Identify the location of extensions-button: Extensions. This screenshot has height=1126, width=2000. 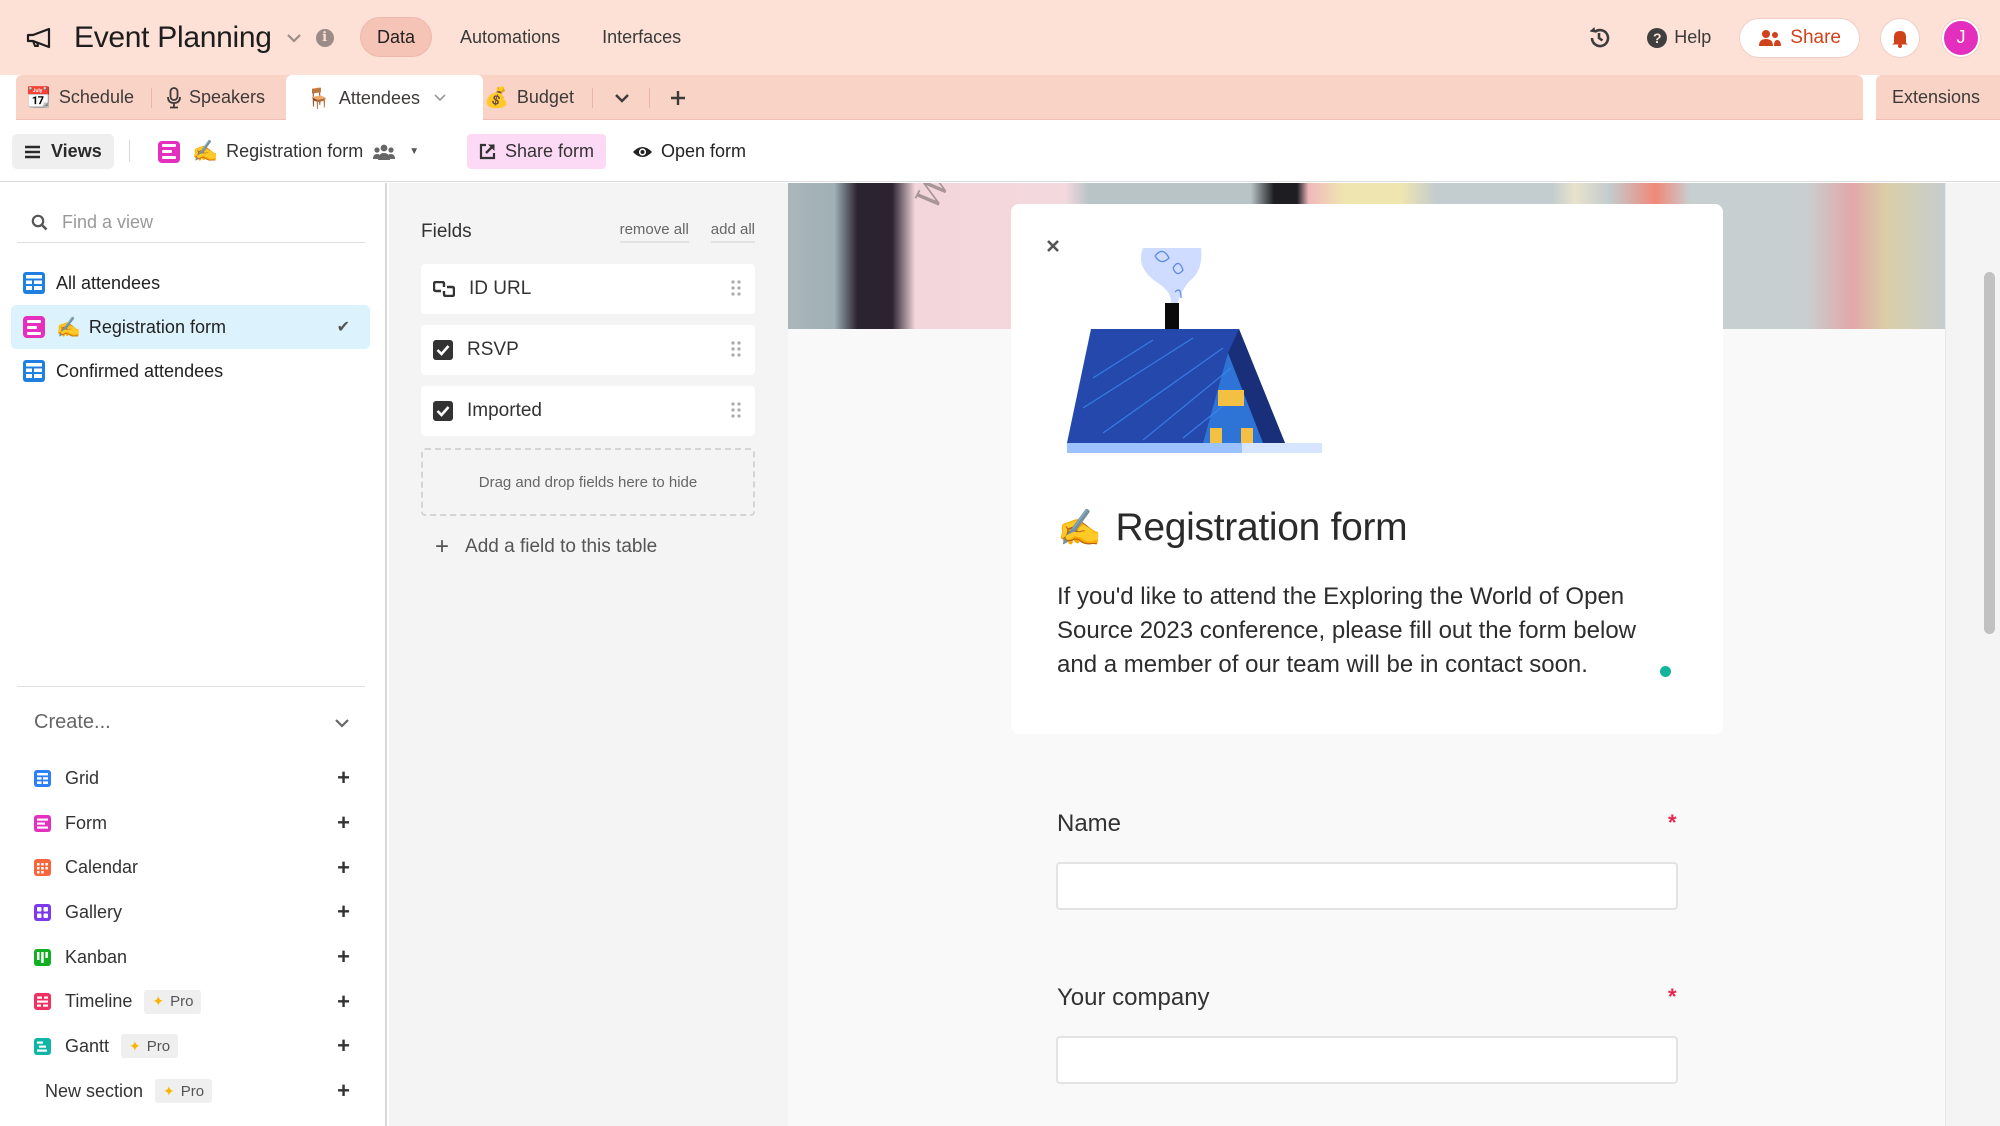
(1938, 97).